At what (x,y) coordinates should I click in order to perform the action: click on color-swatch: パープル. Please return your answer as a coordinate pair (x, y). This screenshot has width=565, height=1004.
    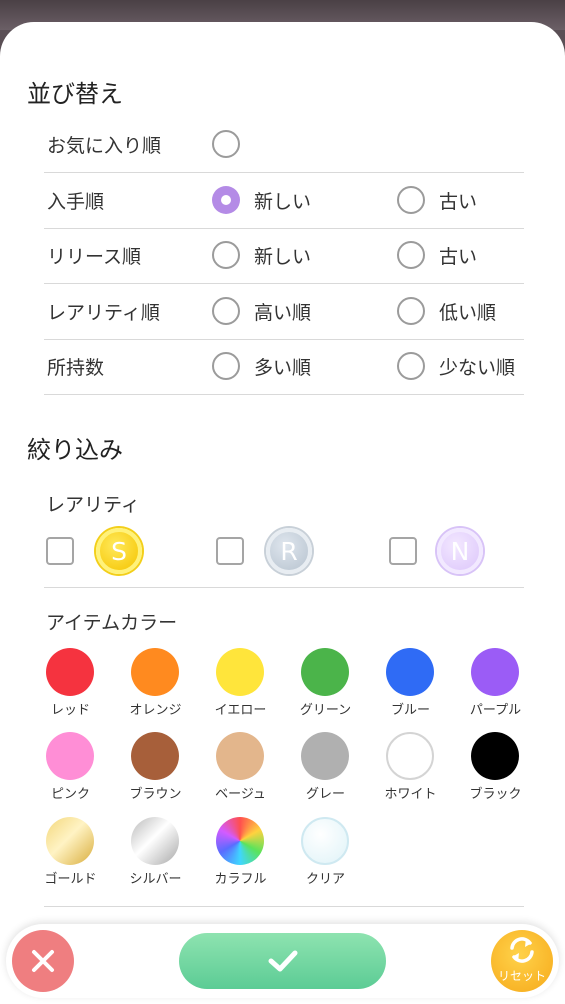
    Looking at the image, I should click on (495, 688).